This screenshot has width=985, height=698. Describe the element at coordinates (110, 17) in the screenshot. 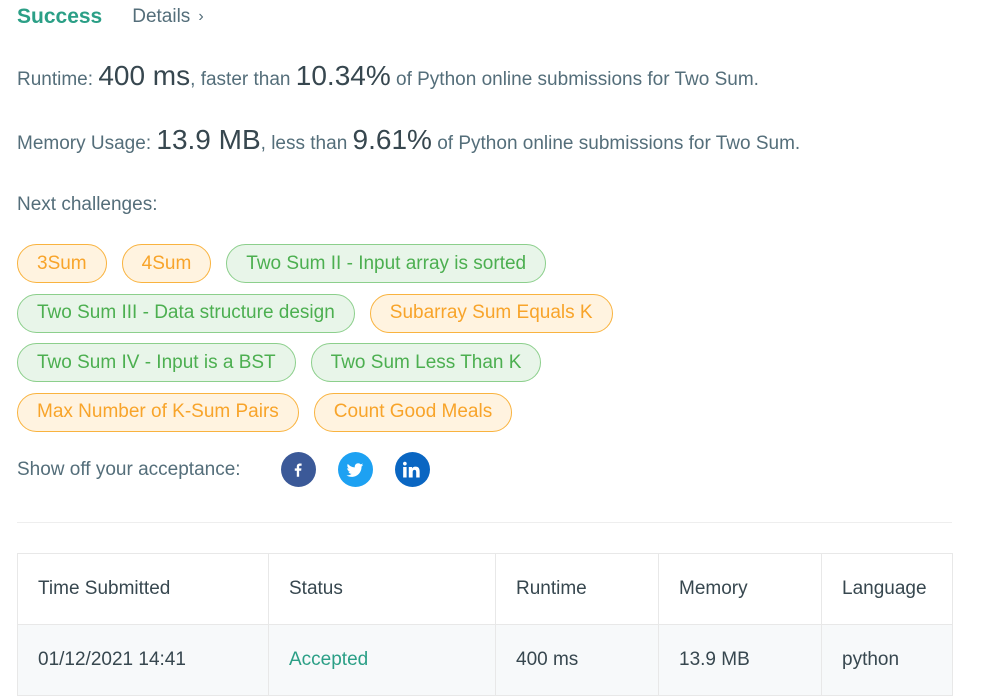

I see `result-header: Success Details ›` at that location.